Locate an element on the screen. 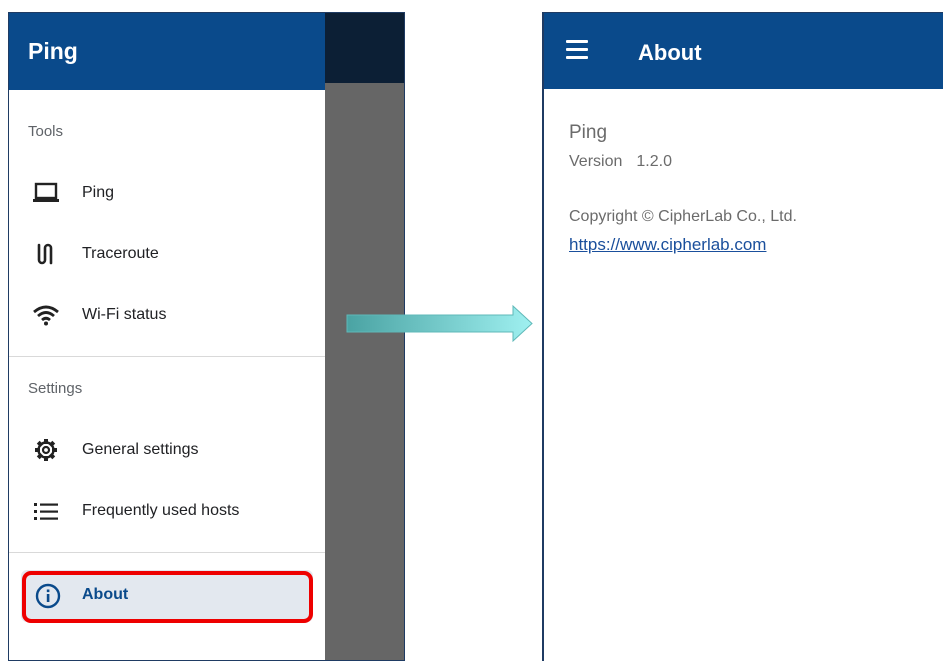 This screenshot has width=943, height=661. transition-arrow is located at coordinates (439, 323).